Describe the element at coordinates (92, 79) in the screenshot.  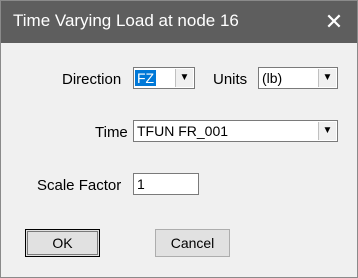
I see `direction-label: Direction` at that location.